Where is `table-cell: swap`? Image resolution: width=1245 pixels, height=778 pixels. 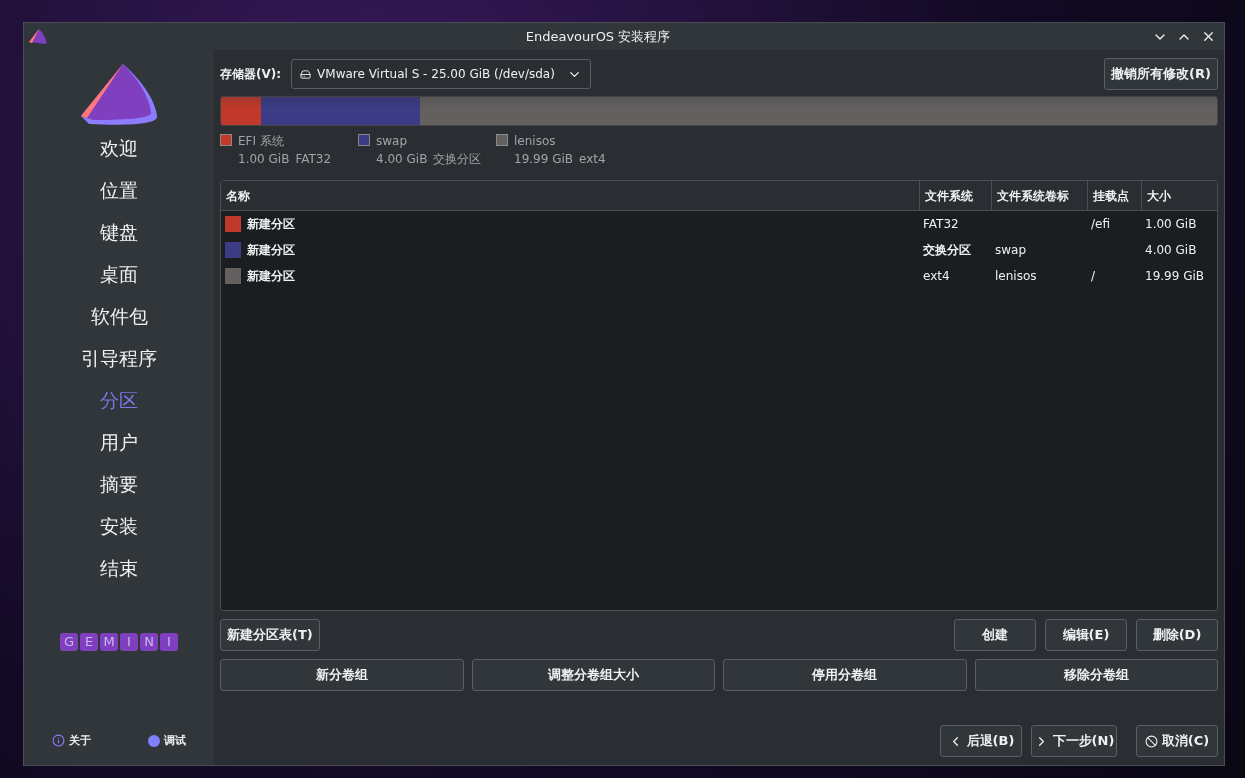
table-cell: swap is located at coordinates (1011, 250).